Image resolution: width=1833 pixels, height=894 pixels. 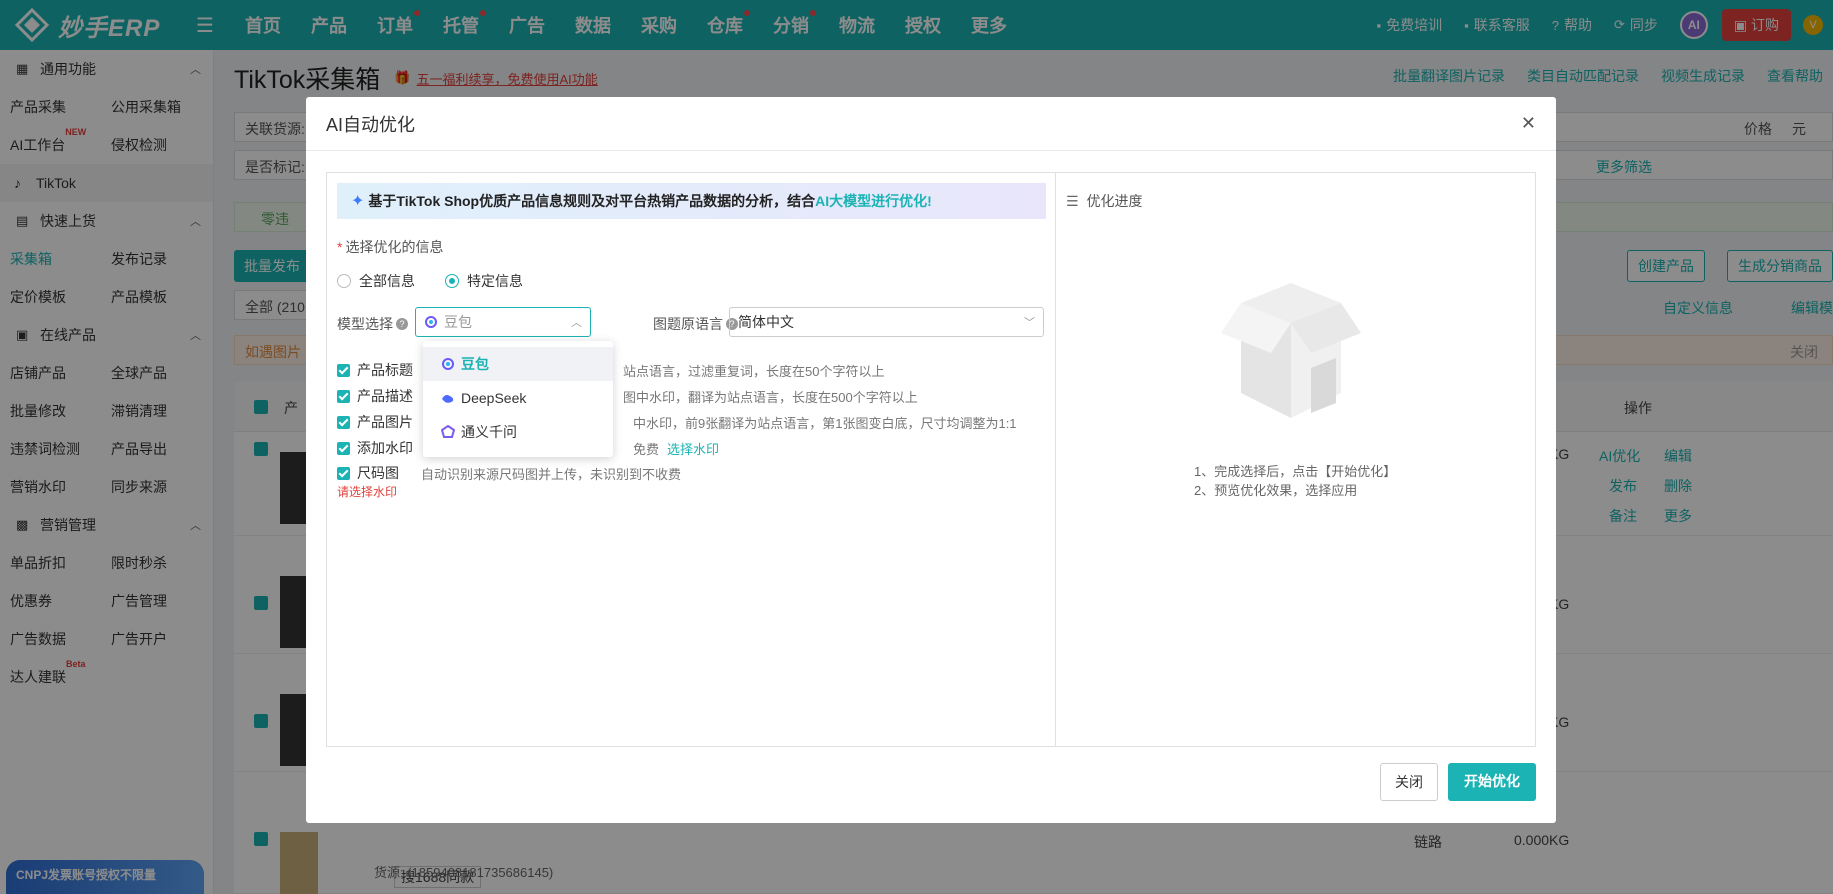 I want to click on option-desc-label: 产品描述, so click(x=385, y=396).